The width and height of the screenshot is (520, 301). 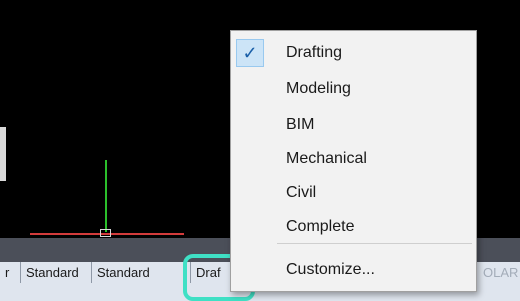 I want to click on menu-item-mechanical: Mechanical, so click(x=353, y=159).